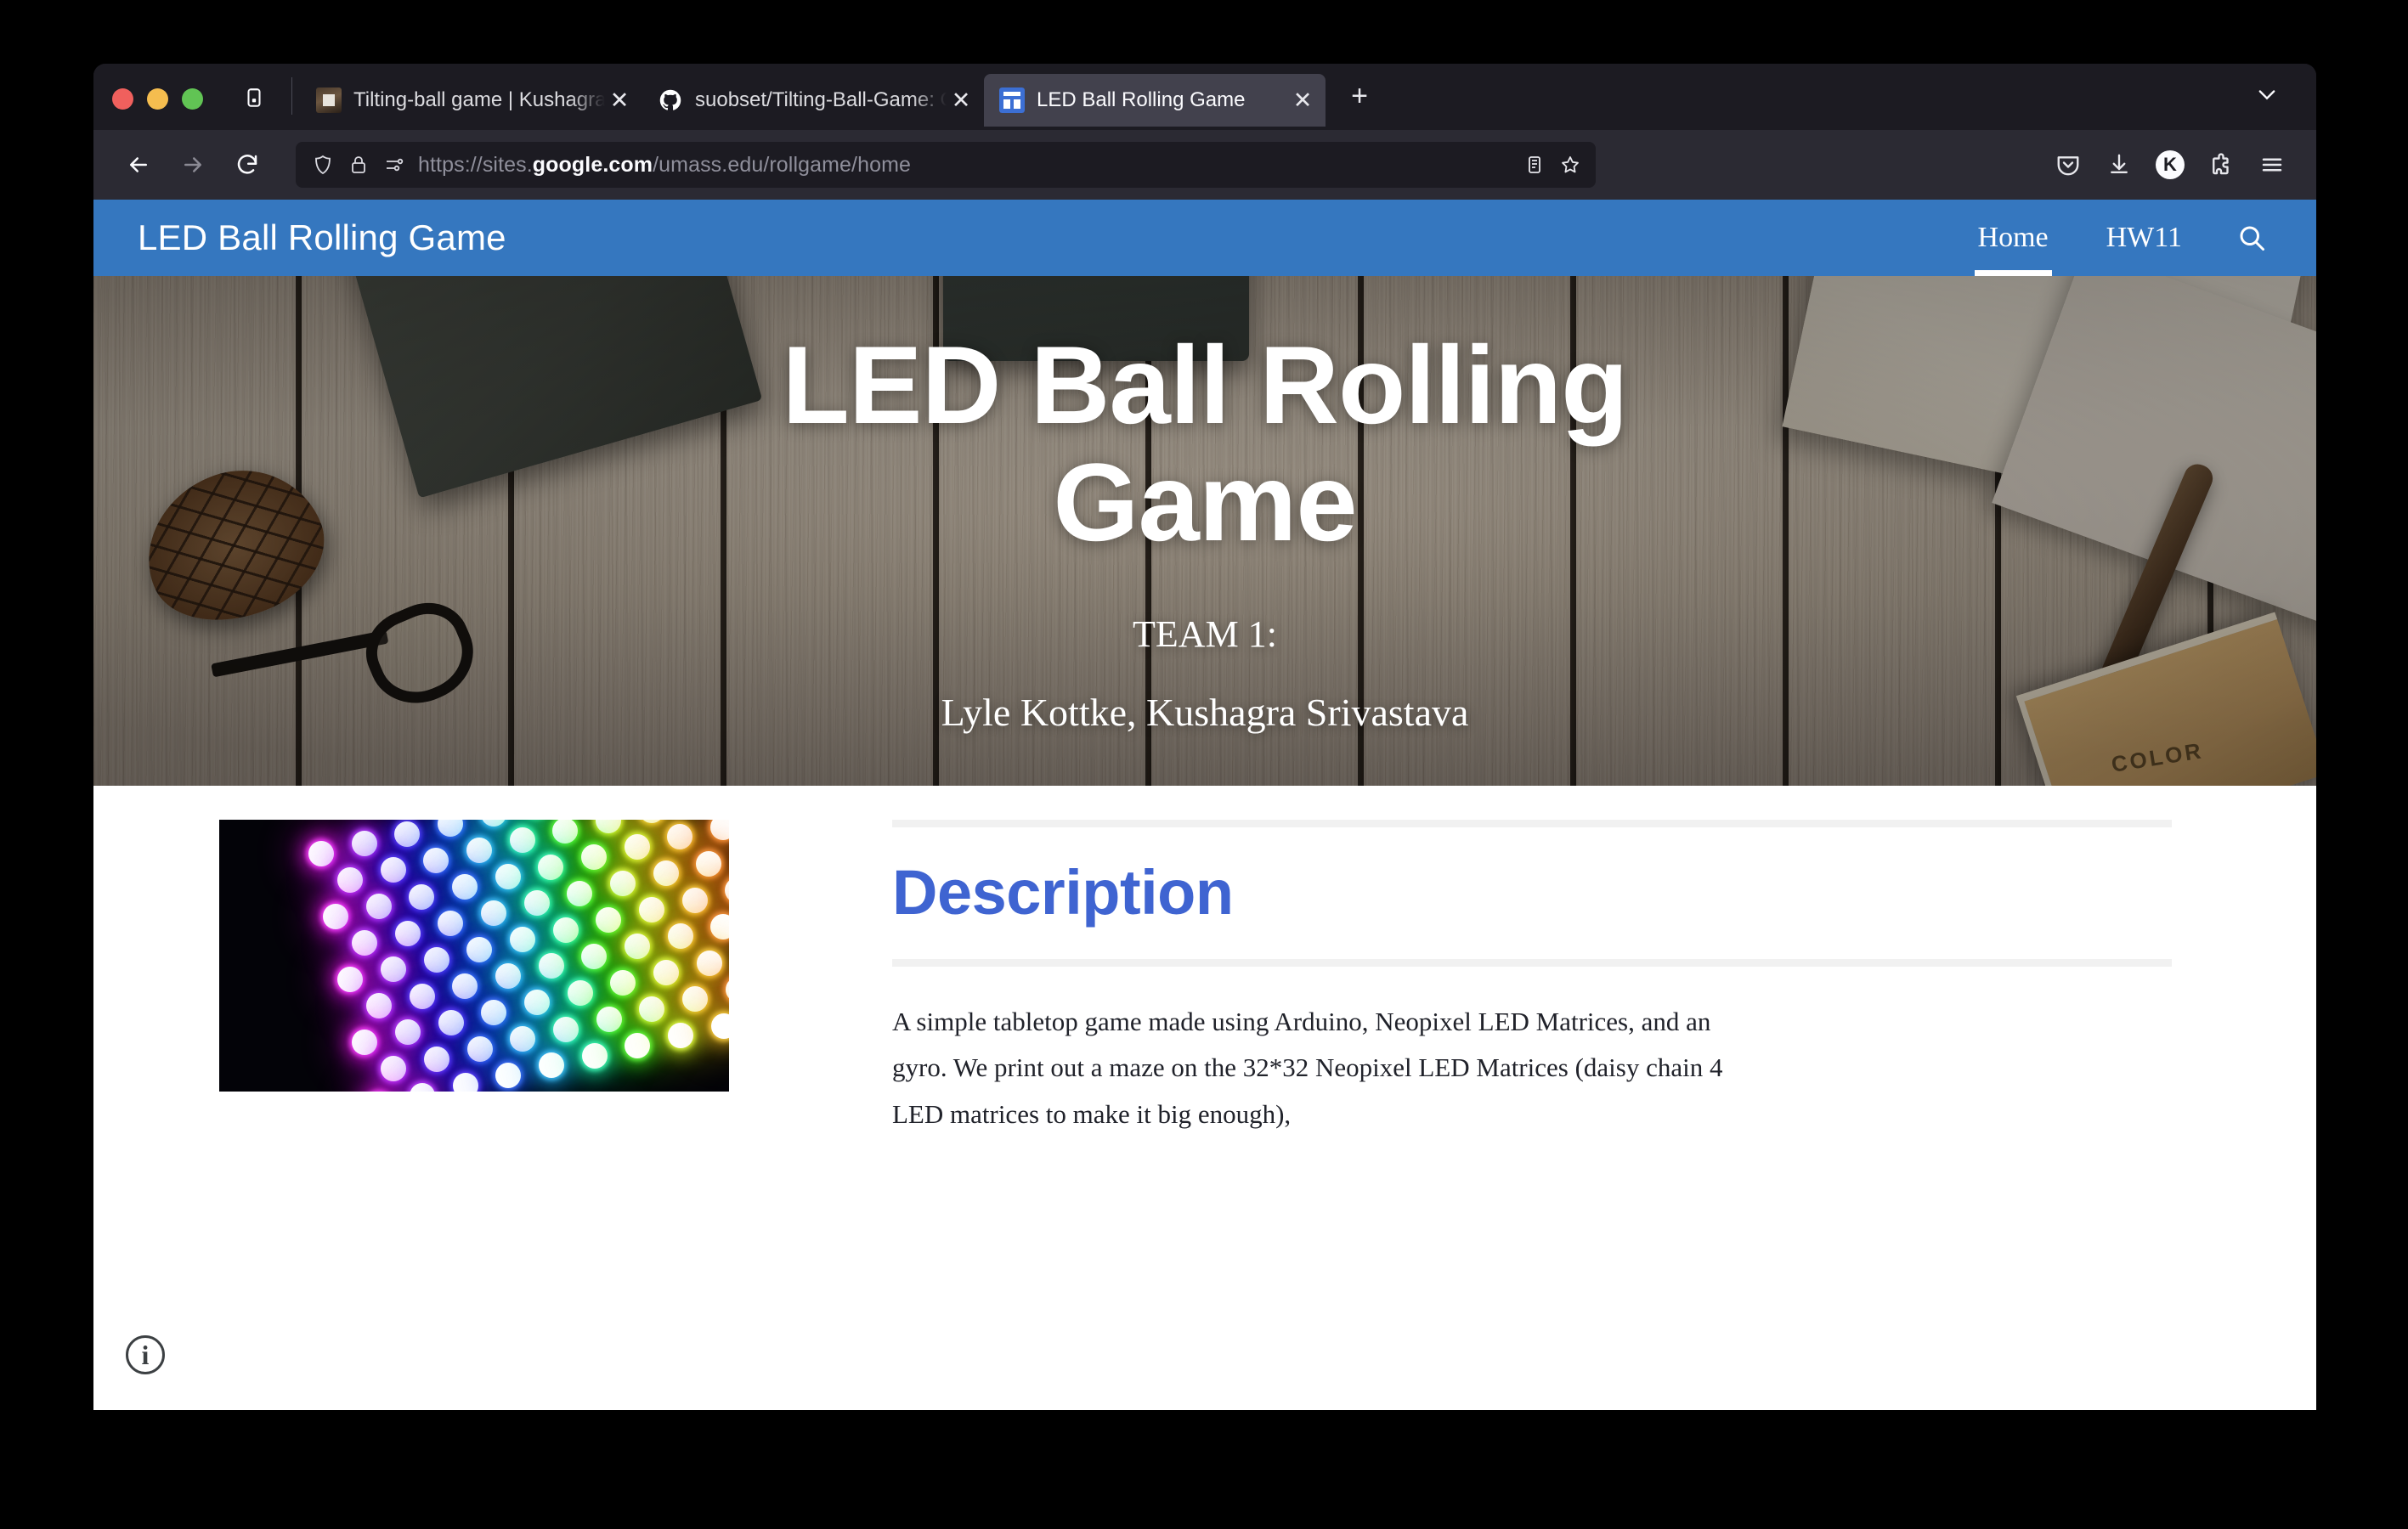 Image resolution: width=2408 pixels, height=1529 pixels. What do you see at coordinates (670, 100) in the screenshot?
I see `github-icon` at bounding box center [670, 100].